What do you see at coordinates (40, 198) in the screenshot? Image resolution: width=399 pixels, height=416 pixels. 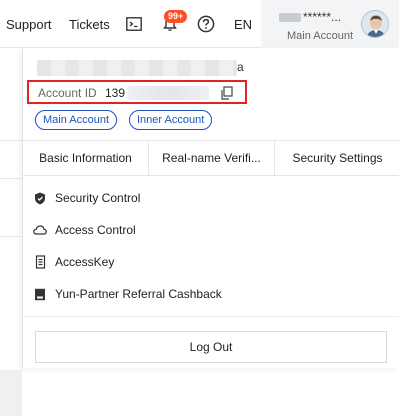 I see `shield-icon` at bounding box center [40, 198].